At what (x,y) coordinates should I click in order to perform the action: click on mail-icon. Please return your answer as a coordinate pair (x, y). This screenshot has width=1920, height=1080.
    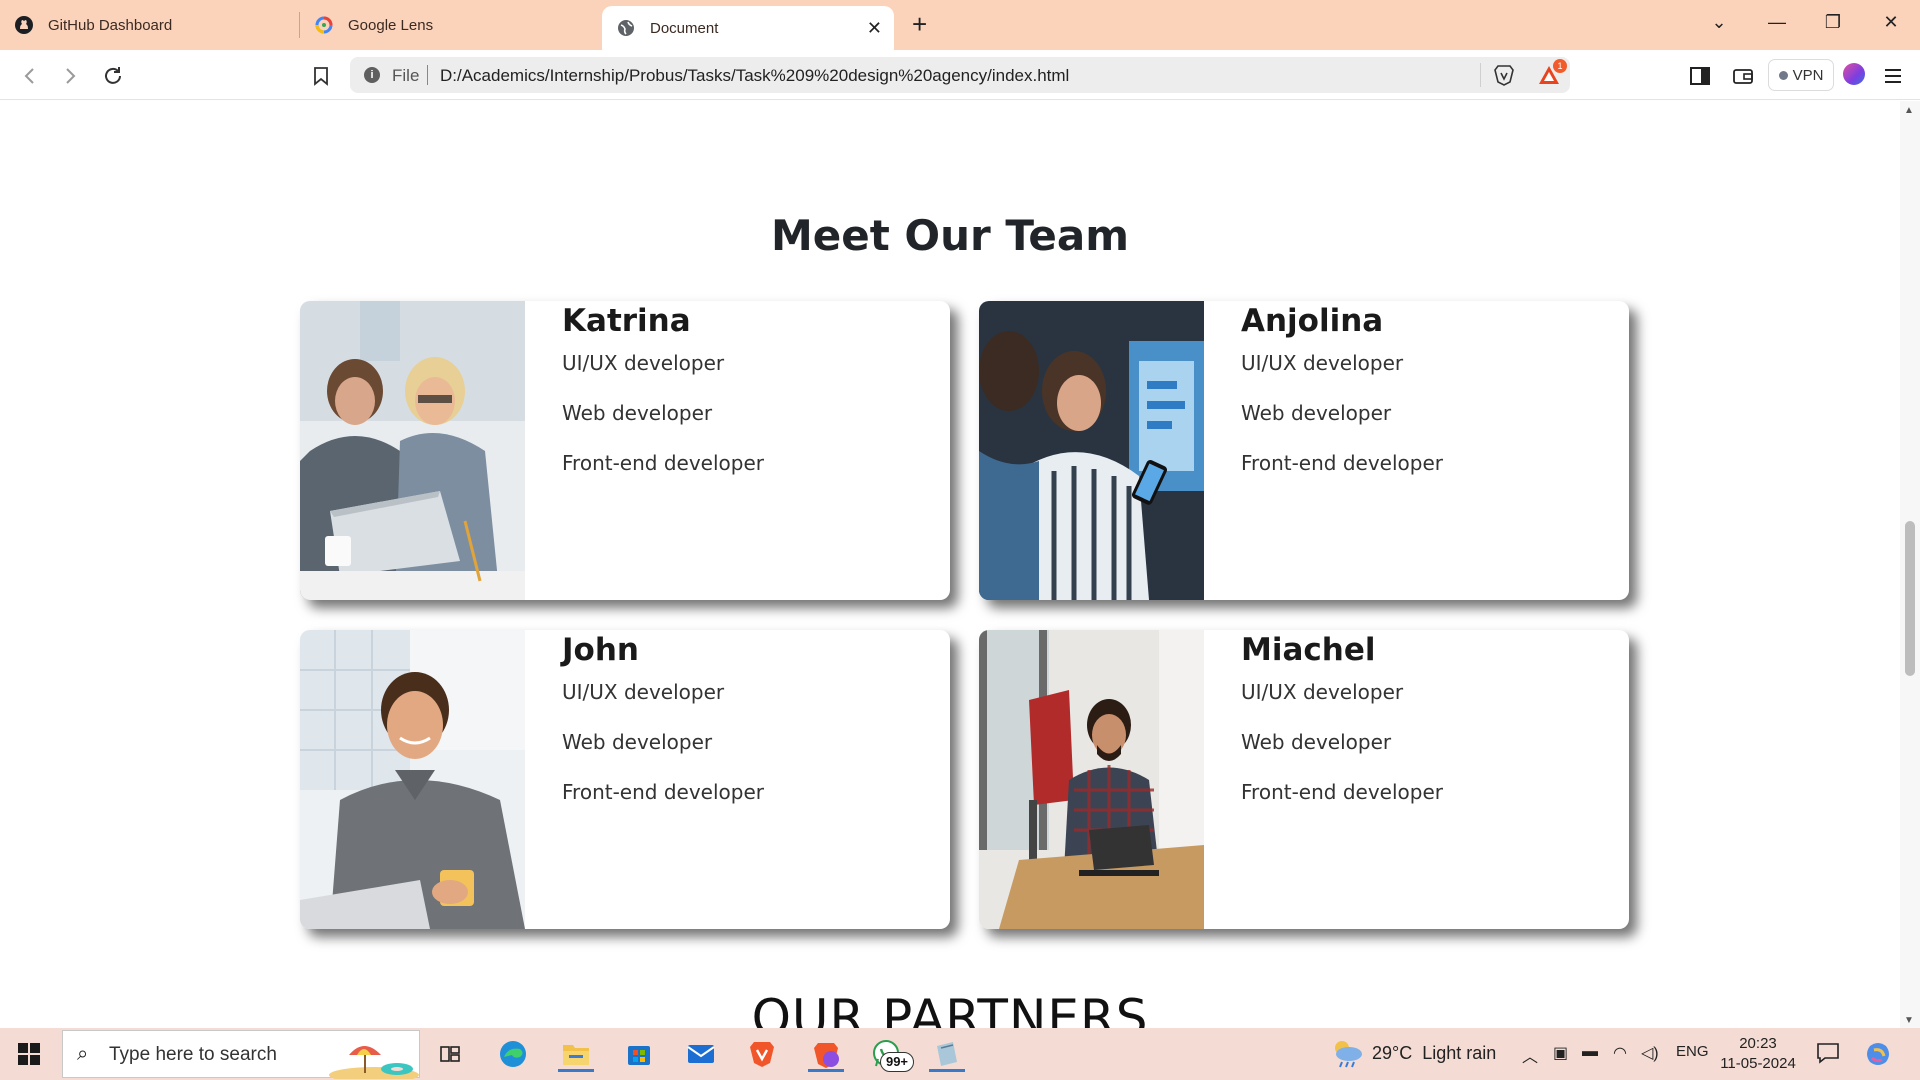
    Looking at the image, I should click on (701, 1054).